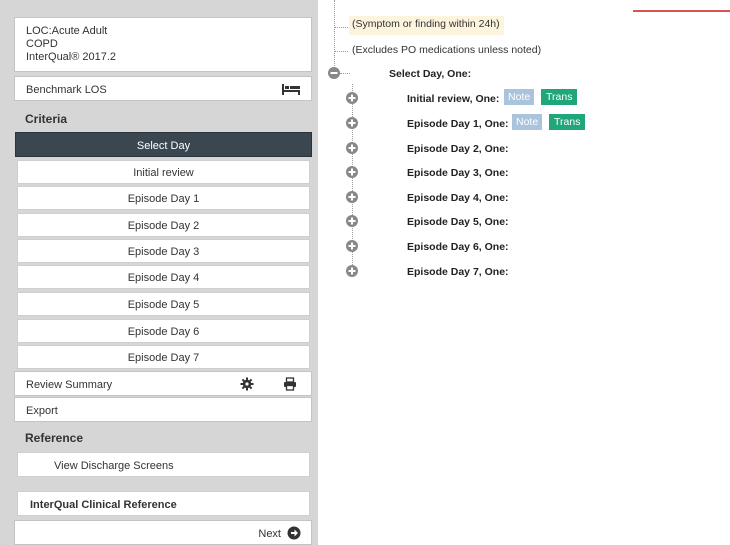  Describe the element at coordinates (458, 198) in the screenshot. I see `tree-item-label: Episode Day 4, One:` at that location.